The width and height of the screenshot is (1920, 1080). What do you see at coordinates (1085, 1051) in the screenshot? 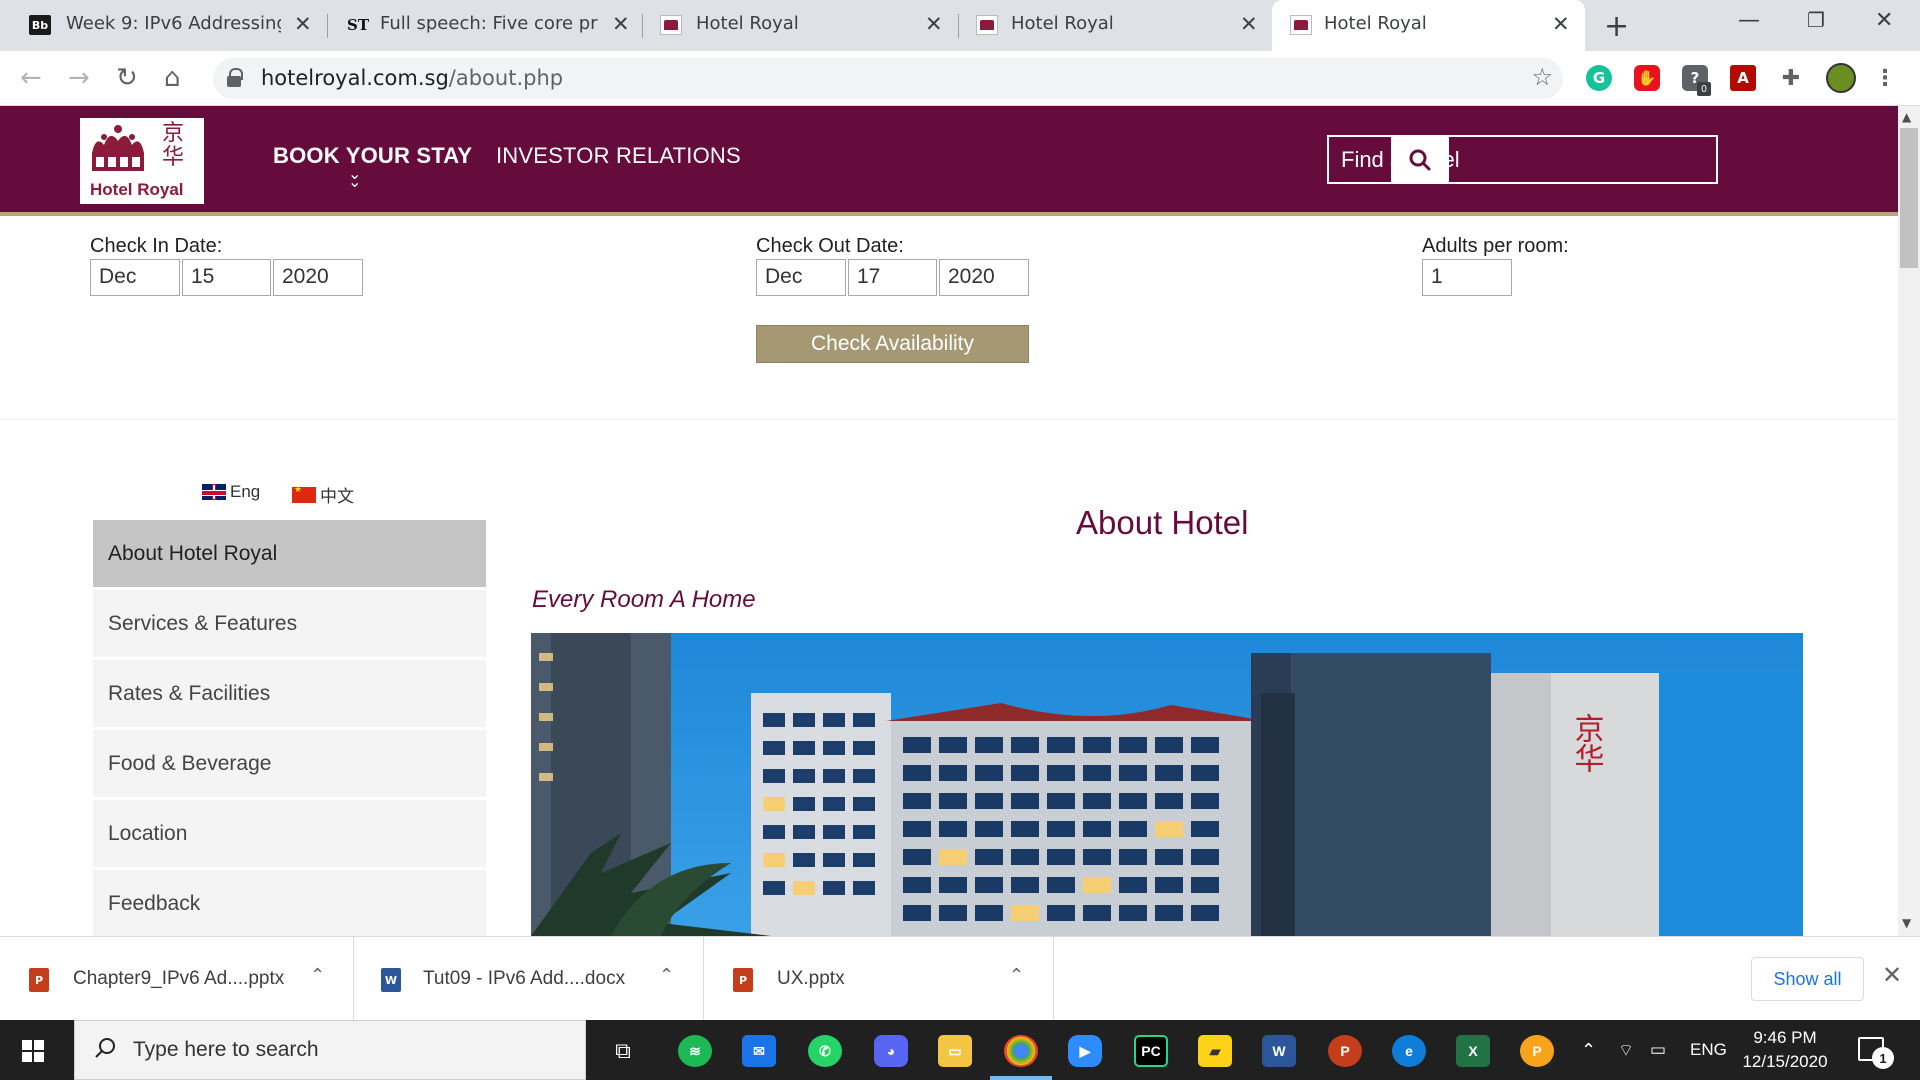
I see `zoom-icon: ▶` at bounding box center [1085, 1051].